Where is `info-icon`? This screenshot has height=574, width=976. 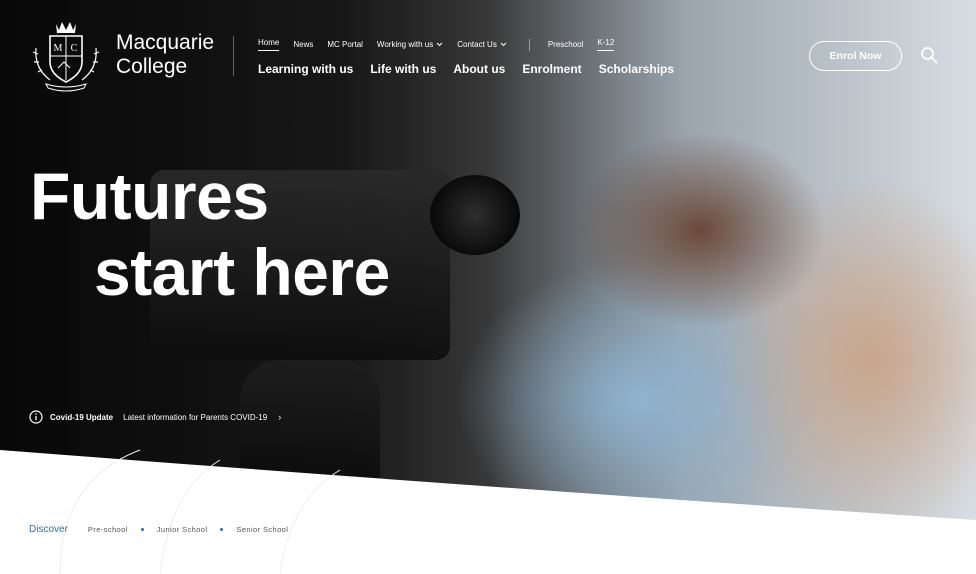
info-icon is located at coordinates (36, 417).